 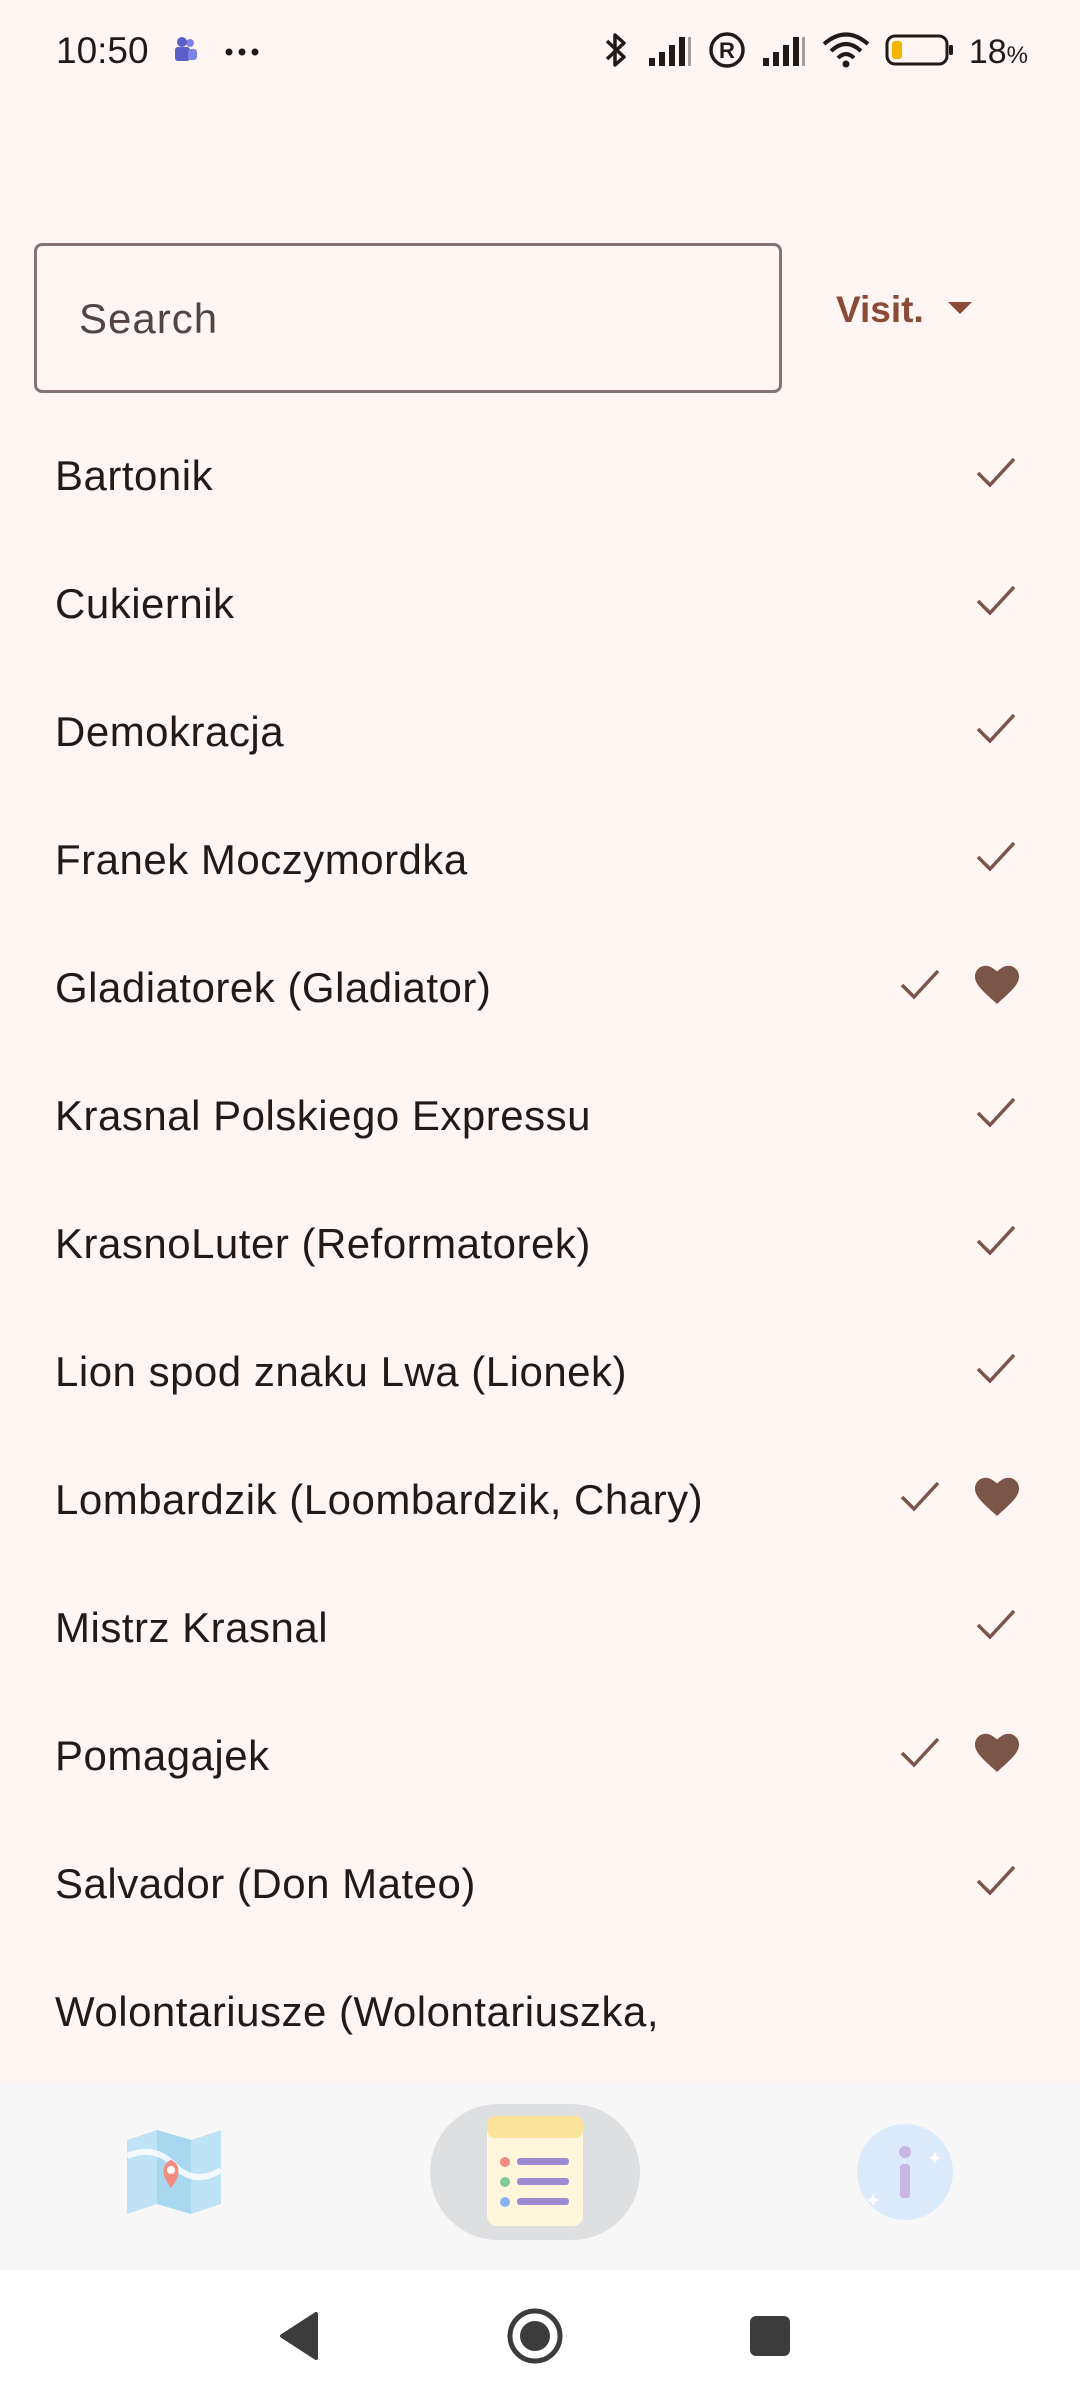 I want to click on list-item: Lion spod znaku Lwa (Lionek), so click(x=540, y=1370).